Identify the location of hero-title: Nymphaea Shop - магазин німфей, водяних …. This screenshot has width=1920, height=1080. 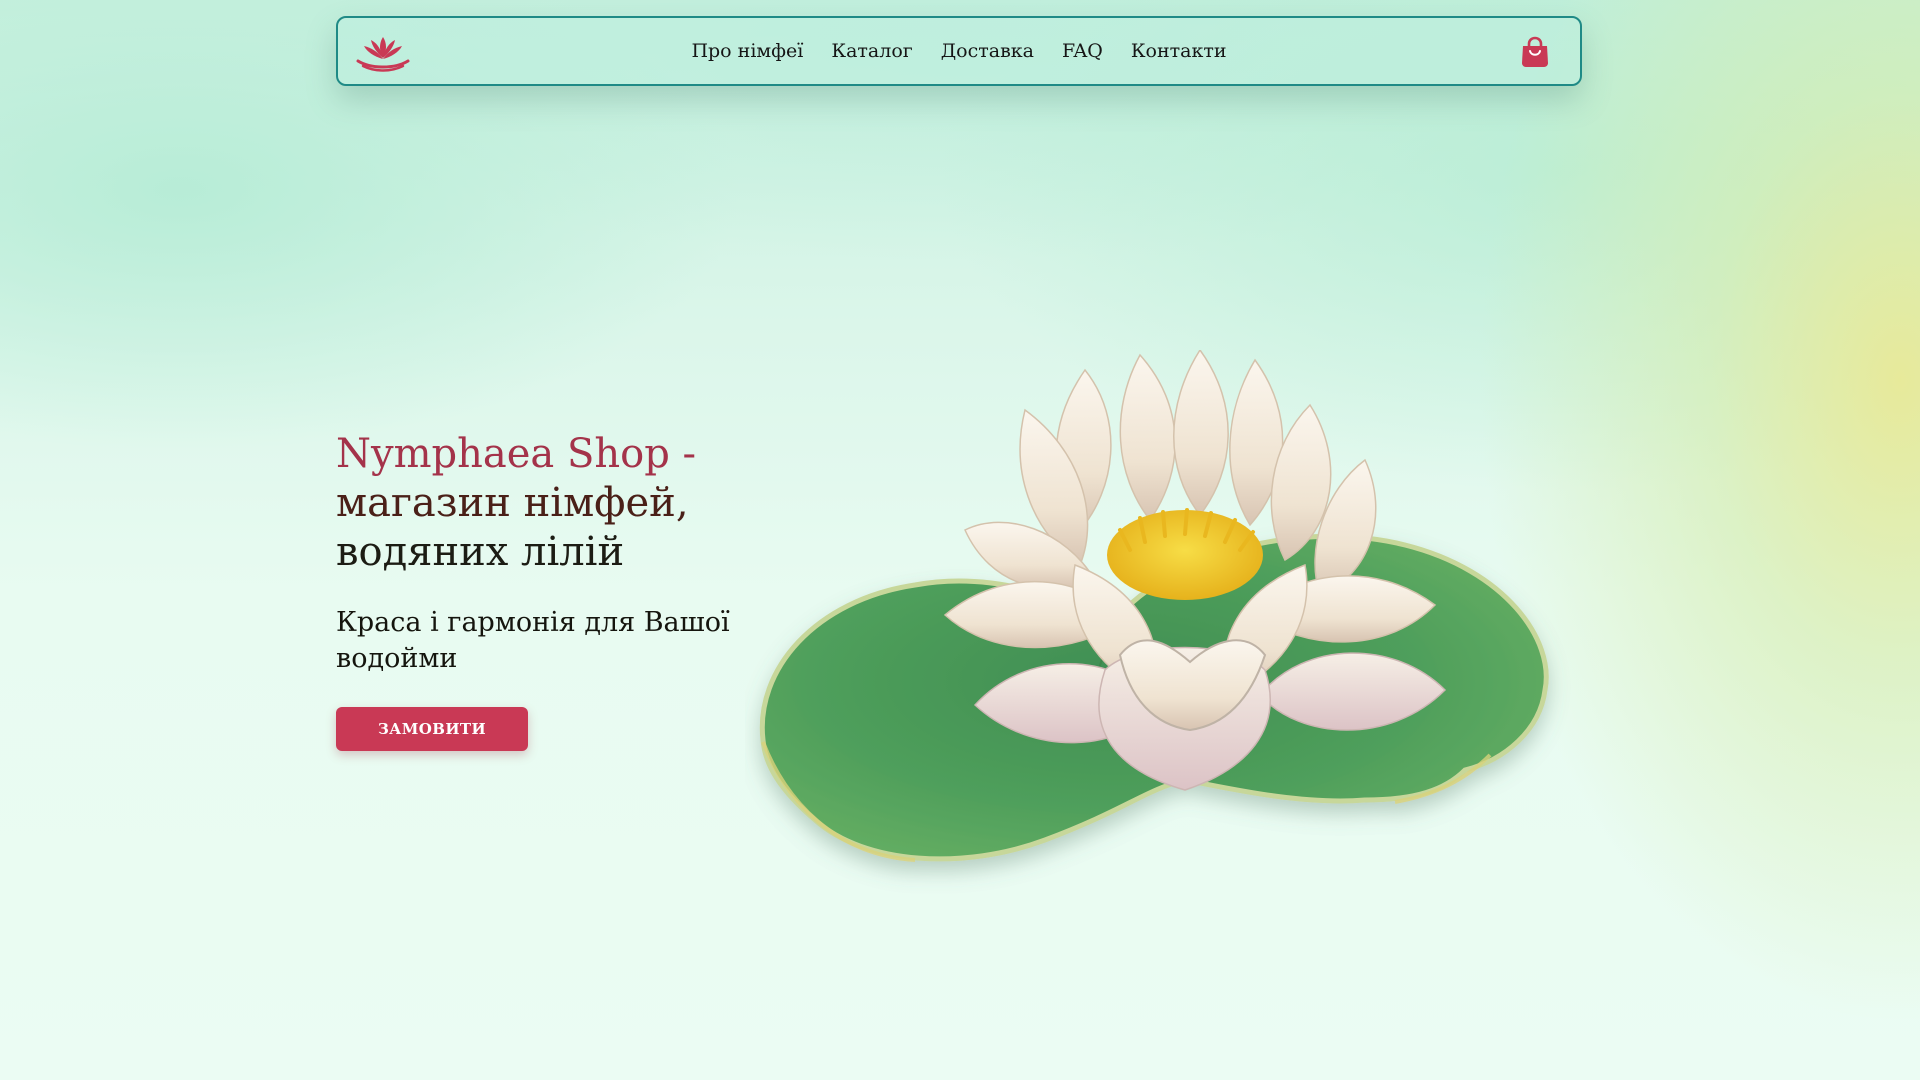
(556, 503).